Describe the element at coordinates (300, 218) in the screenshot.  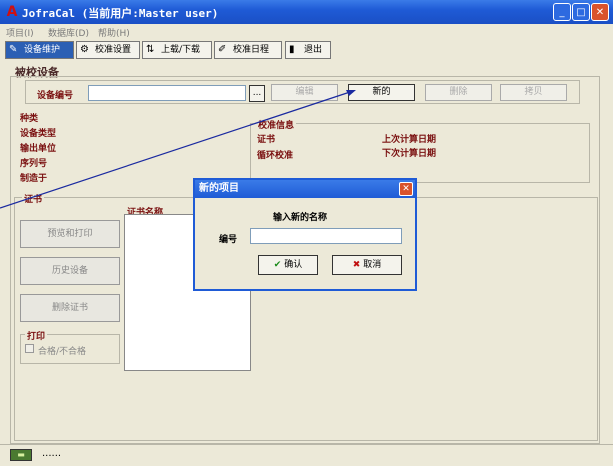
I see `dialog-prompt: 输入新的名称` at that location.